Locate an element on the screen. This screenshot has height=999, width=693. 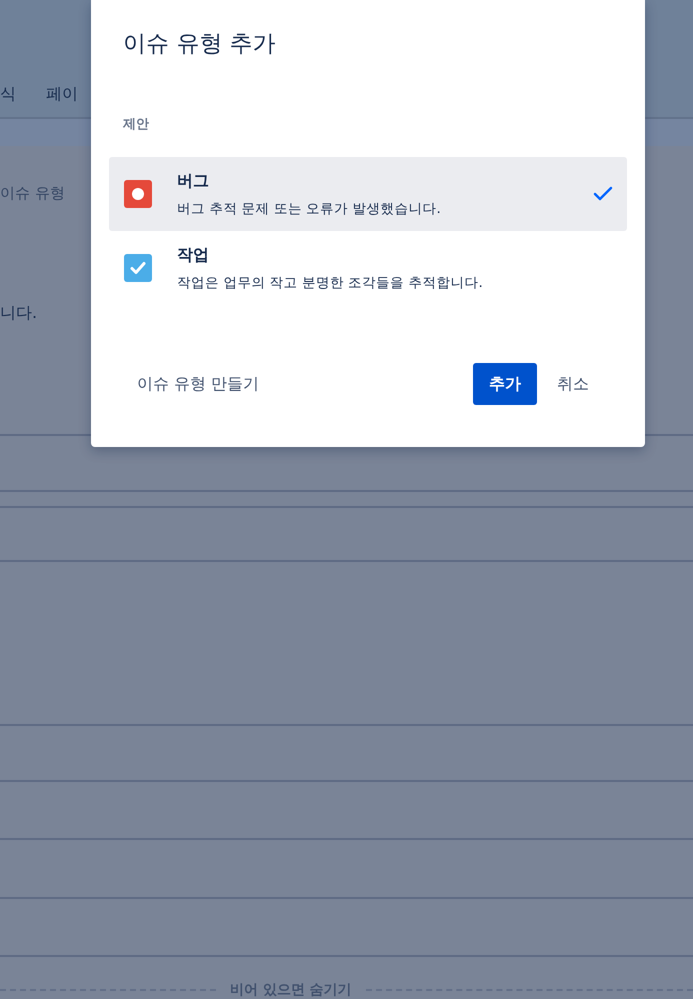
tab: 식 is located at coordinates (8, 94).